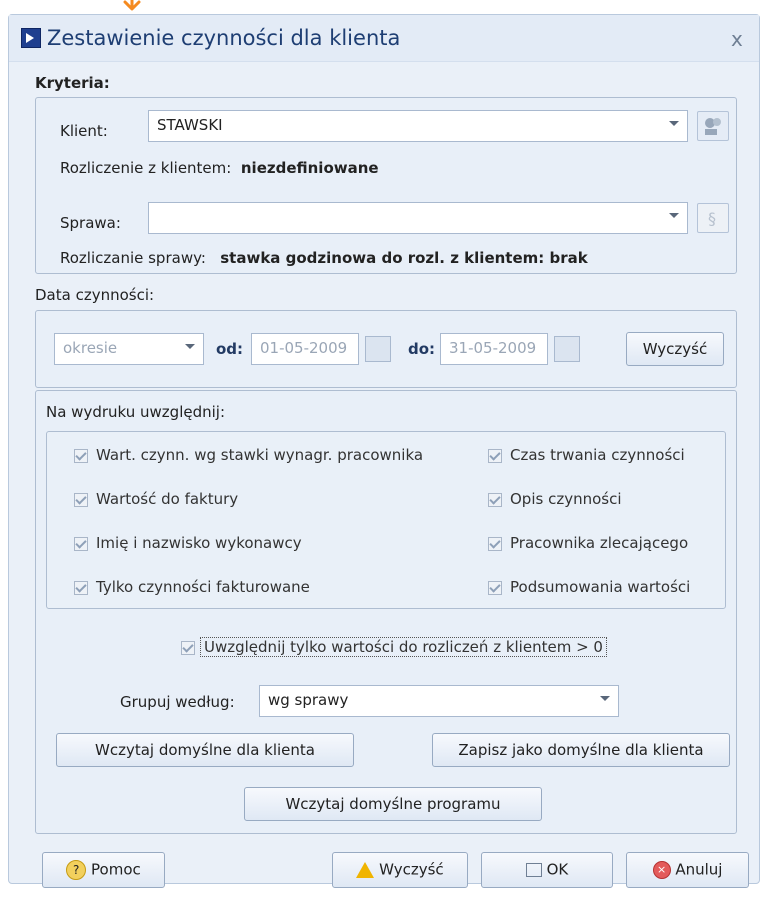 The height and width of the screenshot is (901, 768). I want to click on save-client-defaults-button: Zapisz jako domyślne dla klienta, so click(581, 750).